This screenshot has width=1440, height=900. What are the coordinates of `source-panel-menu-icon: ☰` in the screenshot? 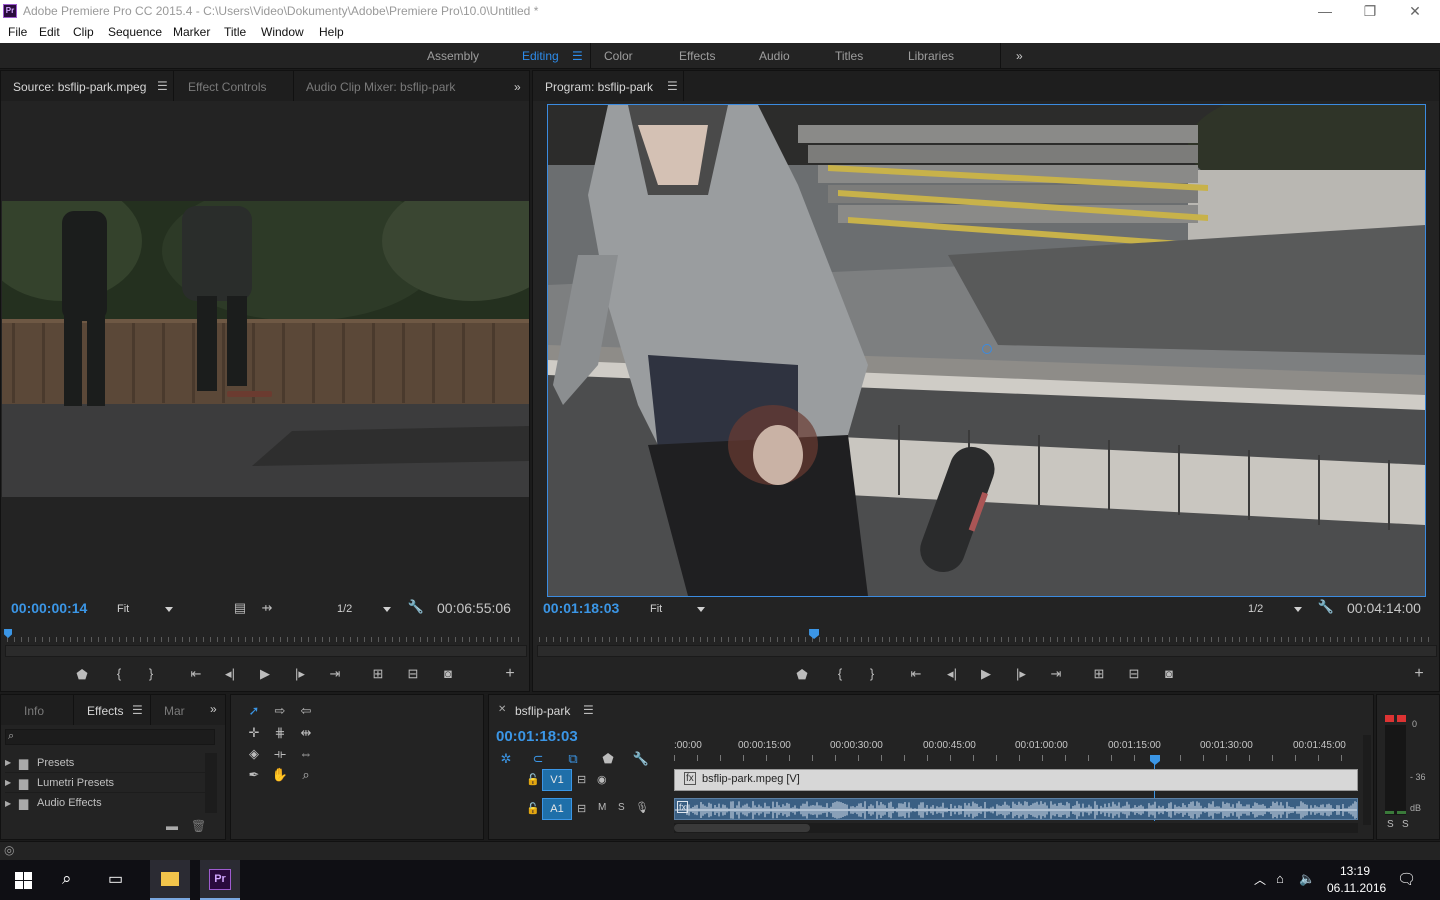 It's located at (162, 86).